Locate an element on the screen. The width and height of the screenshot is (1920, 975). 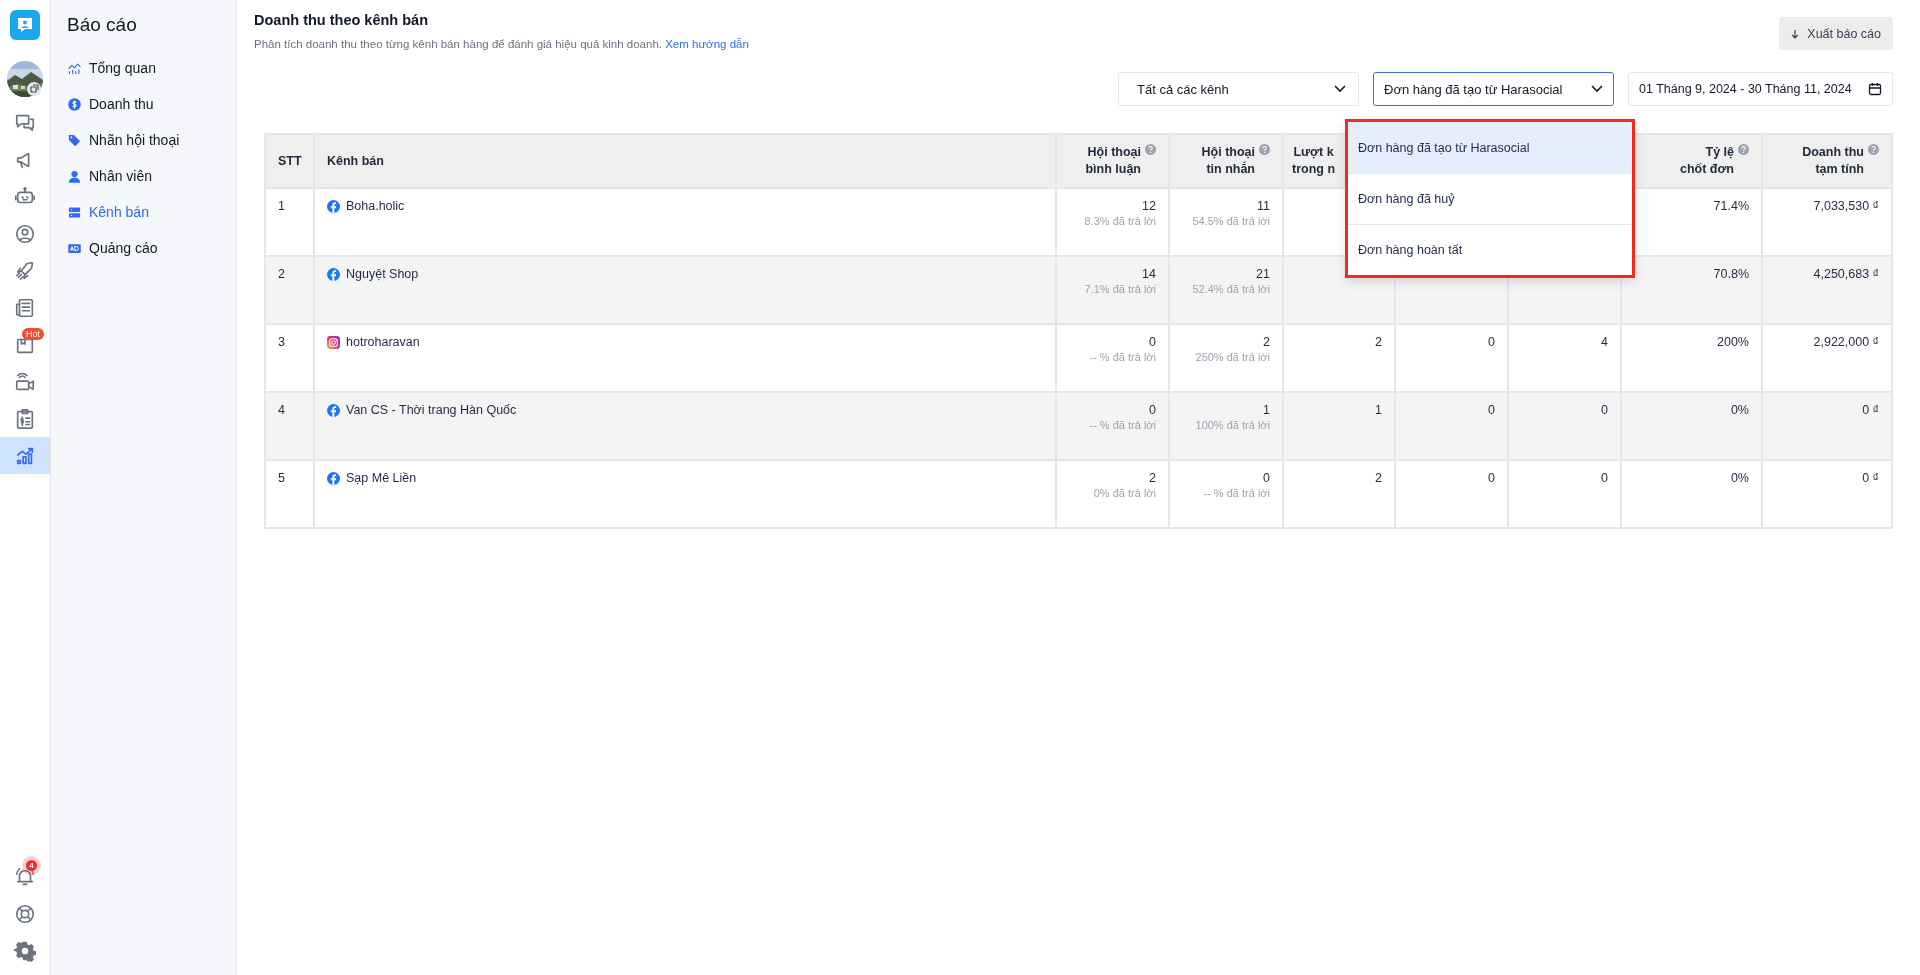
lifebuoy-icon is located at coordinates (25, 913).